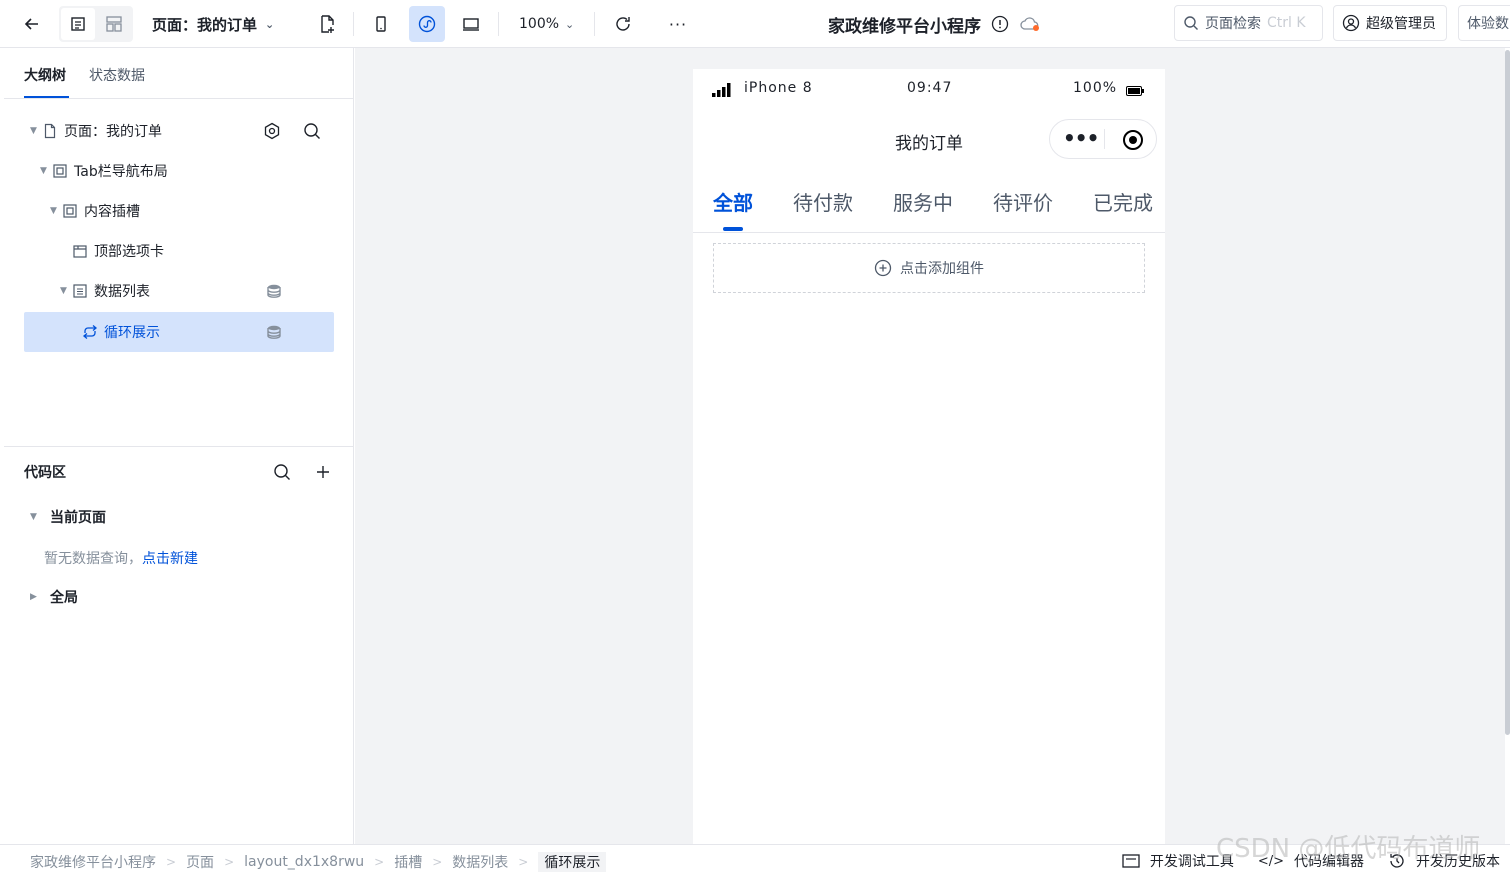 This screenshot has height=877, width=1510. What do you see at coordinates (213, 24) in the screenshot?
I see `page-selector: 页面：我的订单 ⌄` at bounding box center [213, 24].